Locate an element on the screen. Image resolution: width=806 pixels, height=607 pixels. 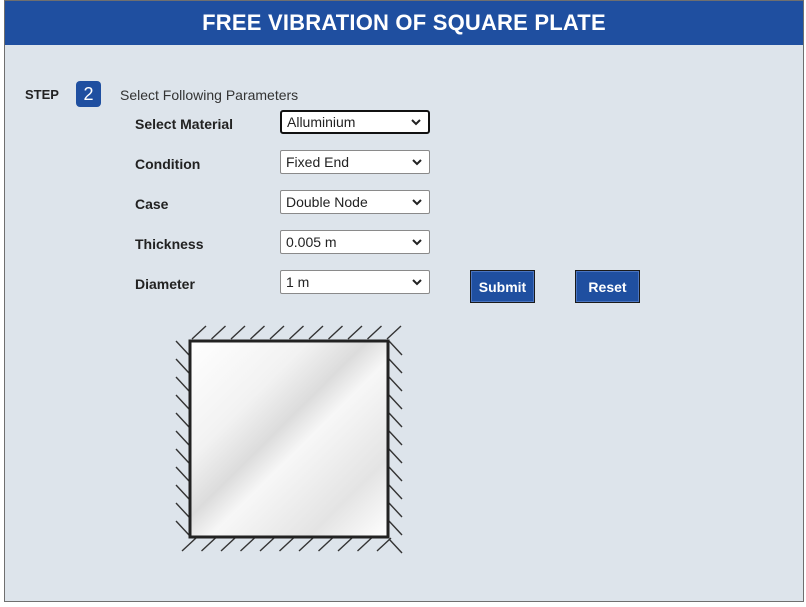
case-select: Double Node is located at coordinates (355, 202).